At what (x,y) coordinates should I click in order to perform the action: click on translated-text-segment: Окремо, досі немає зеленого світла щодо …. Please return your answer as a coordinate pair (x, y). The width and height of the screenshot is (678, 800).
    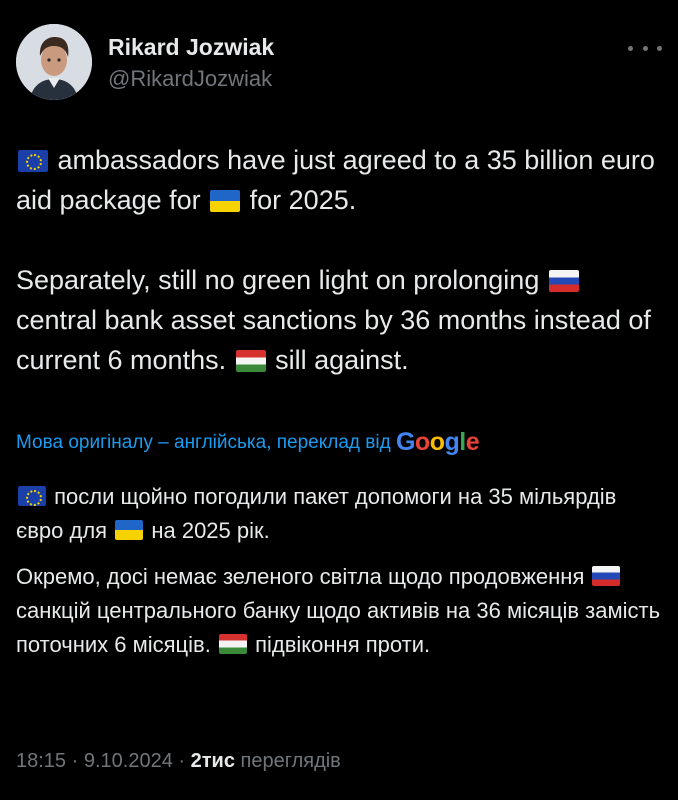
    Looking at the image, I should click on (300, 576).